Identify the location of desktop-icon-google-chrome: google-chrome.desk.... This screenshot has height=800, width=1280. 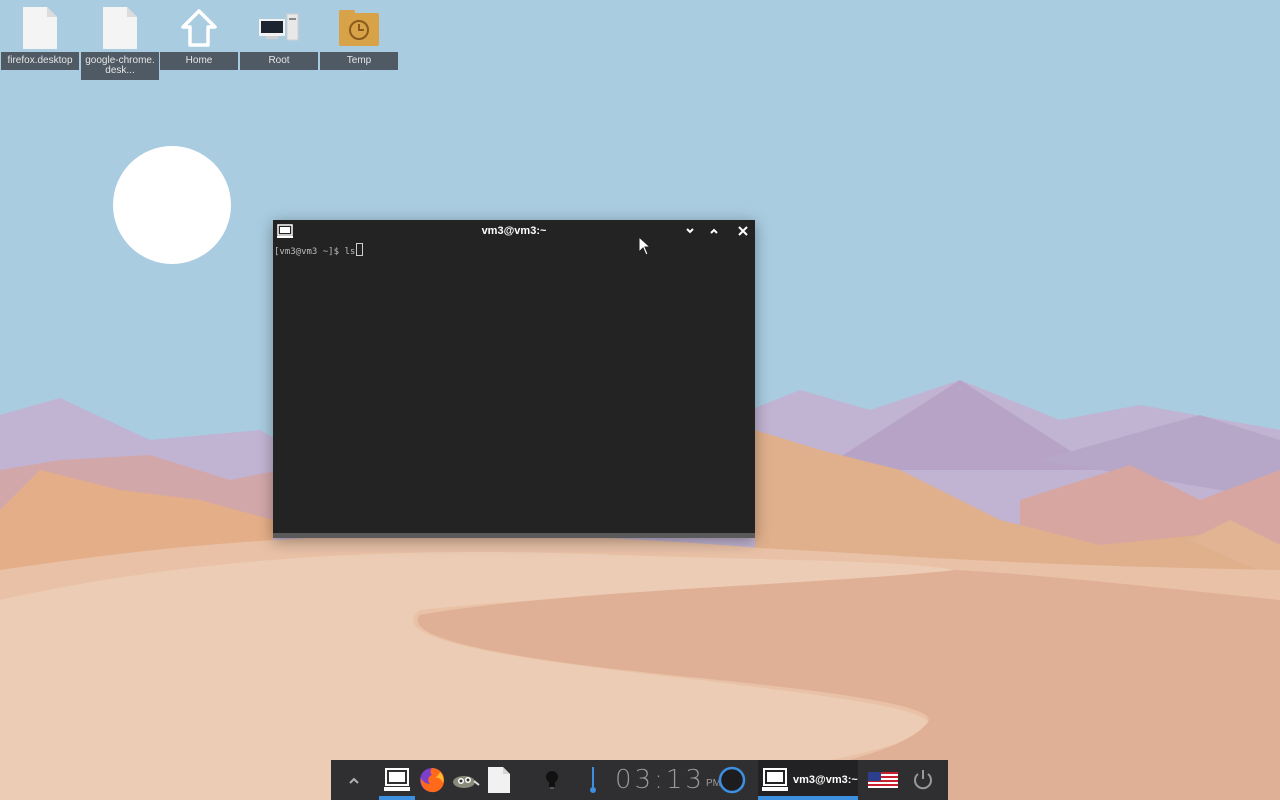
(120, 42).